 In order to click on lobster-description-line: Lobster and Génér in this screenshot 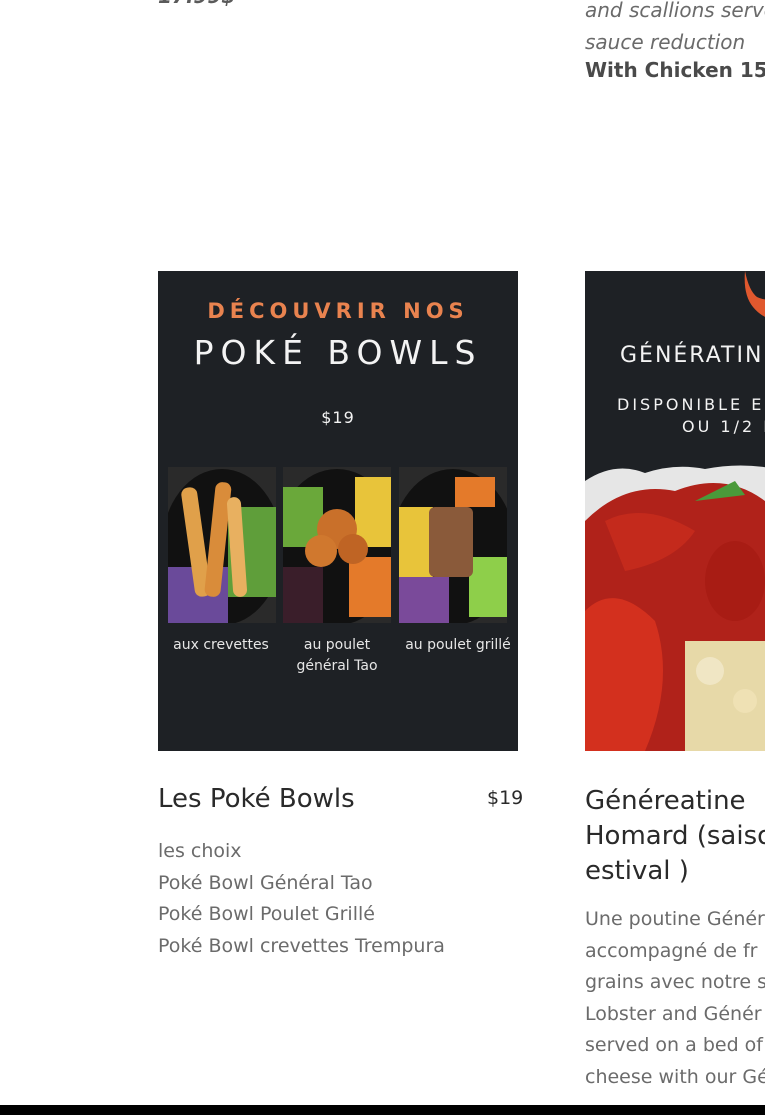, I will do `click(673, 1013)`.